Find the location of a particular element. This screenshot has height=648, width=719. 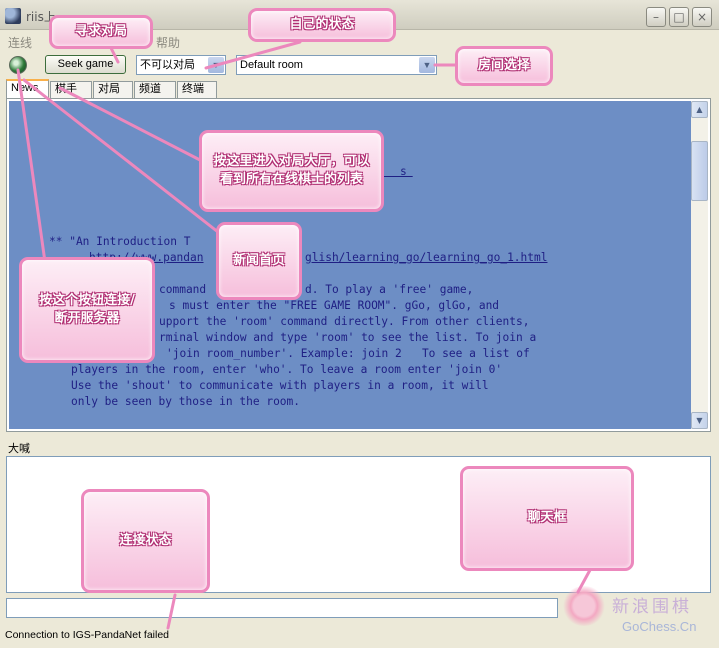

tab-news: News is located at coordinates (27, 88).